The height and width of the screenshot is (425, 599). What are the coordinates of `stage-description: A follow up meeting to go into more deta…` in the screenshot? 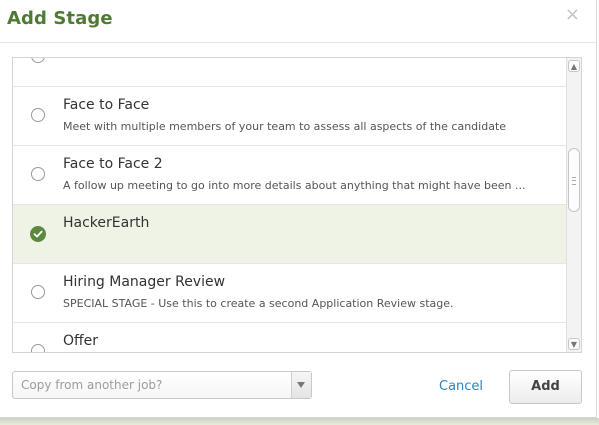 It's located at (294, 185).